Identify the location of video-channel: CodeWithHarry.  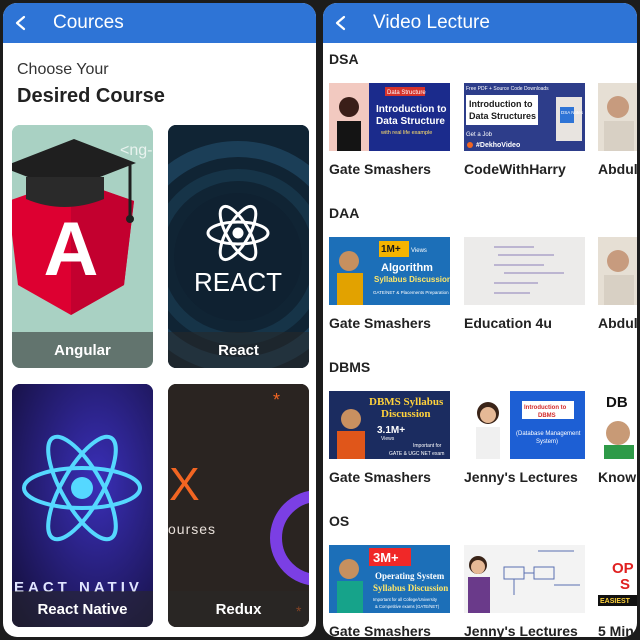
(515, 169).